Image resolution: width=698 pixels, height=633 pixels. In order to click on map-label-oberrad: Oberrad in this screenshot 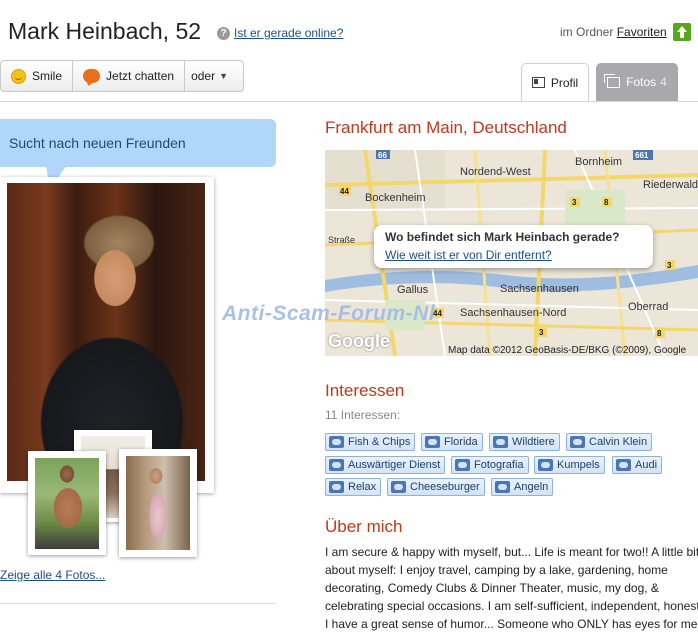, I will do `click(648, 307)`.